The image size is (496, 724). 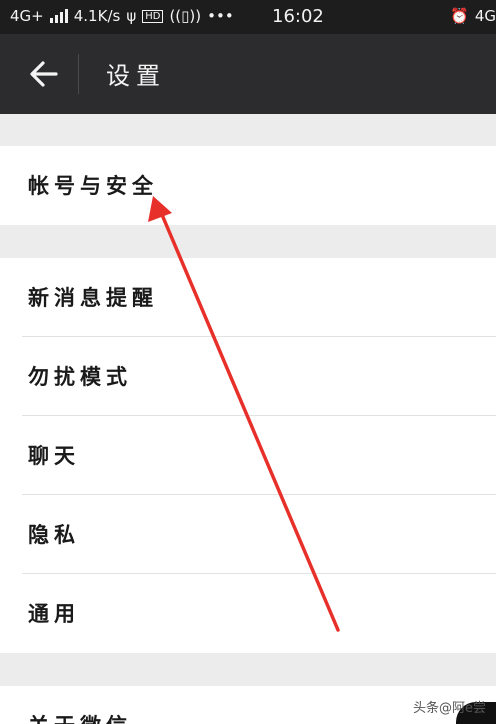 I want to click on settings-item-label: 关于微信, so click(x=80, y=717).